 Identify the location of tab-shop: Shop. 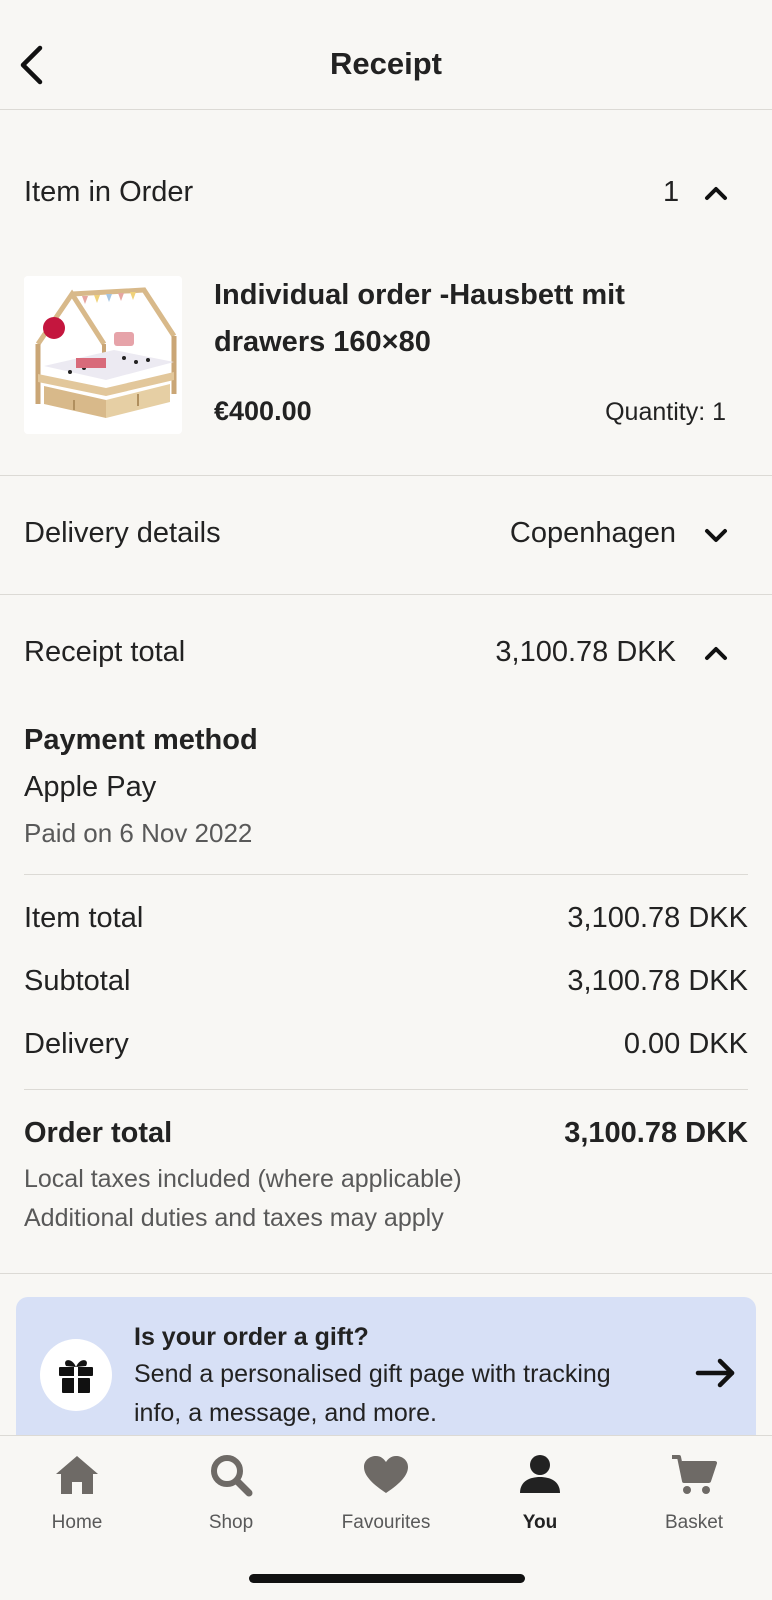
(231, 1500).